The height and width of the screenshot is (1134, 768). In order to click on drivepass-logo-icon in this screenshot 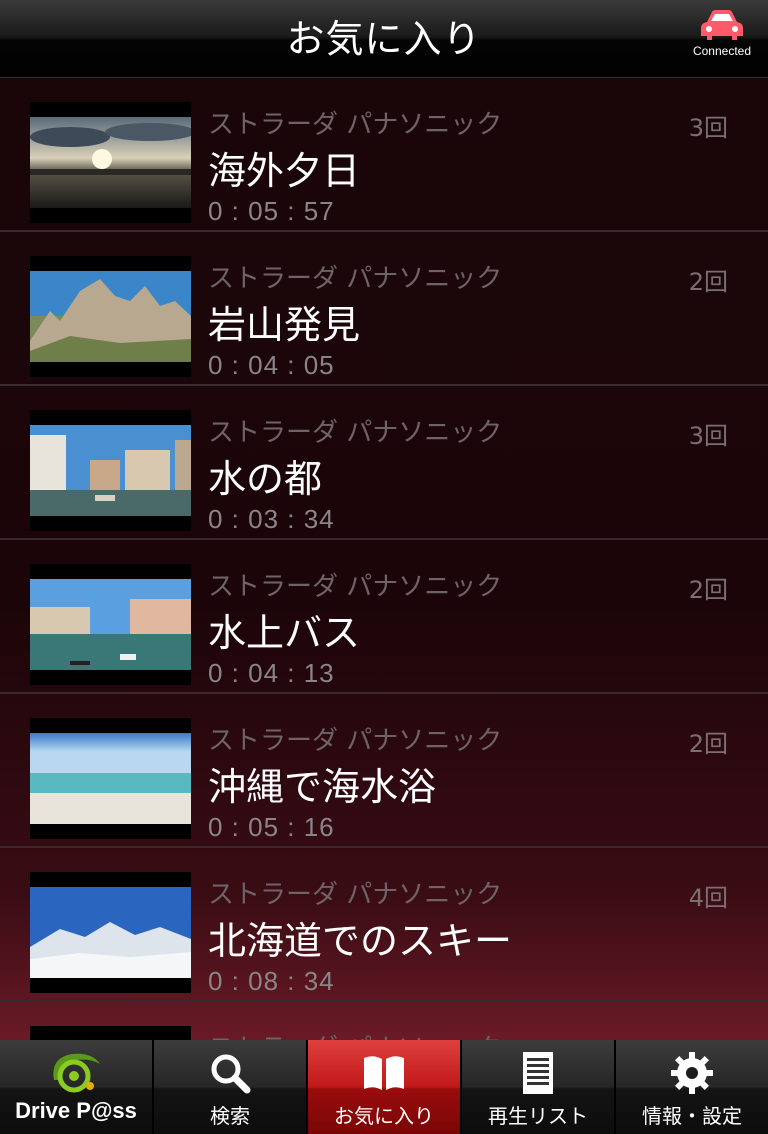, I will do `click(76, 1073)`.